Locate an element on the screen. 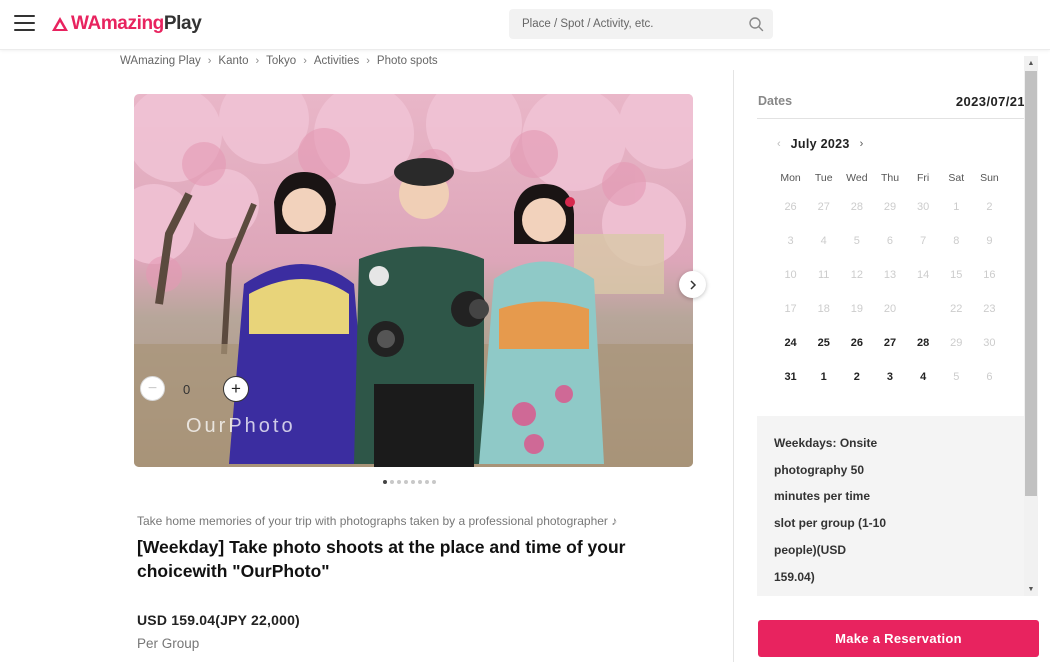  calendar-day-number: 24 is located at coordinates (790, 343).